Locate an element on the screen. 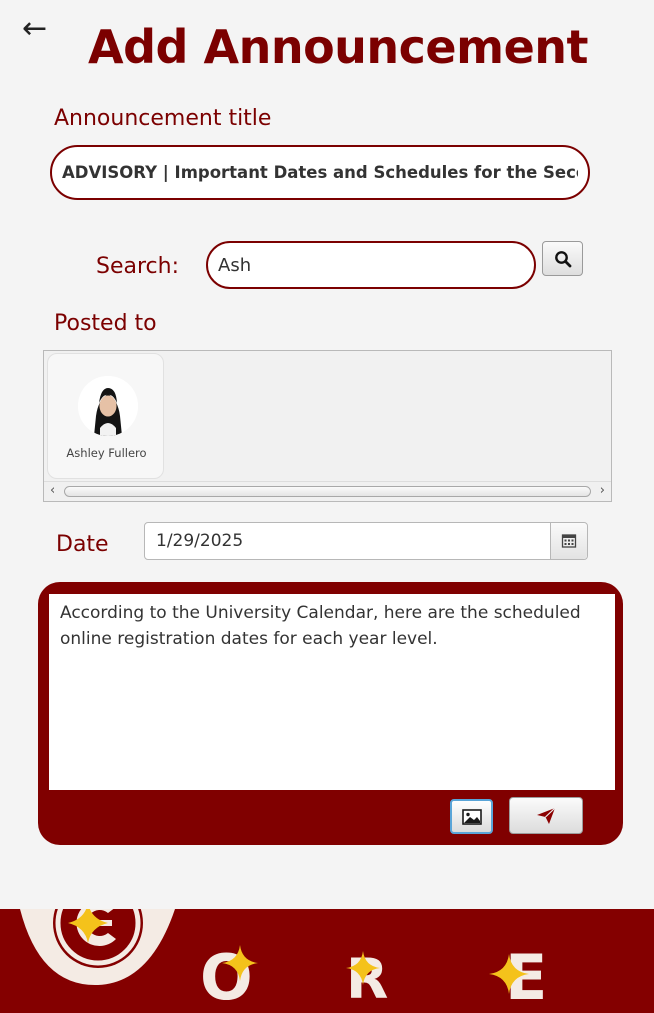 The width and height of the screenshot is (654, 1013). scroll-right-icon: › is located at coordinates (602, 490).